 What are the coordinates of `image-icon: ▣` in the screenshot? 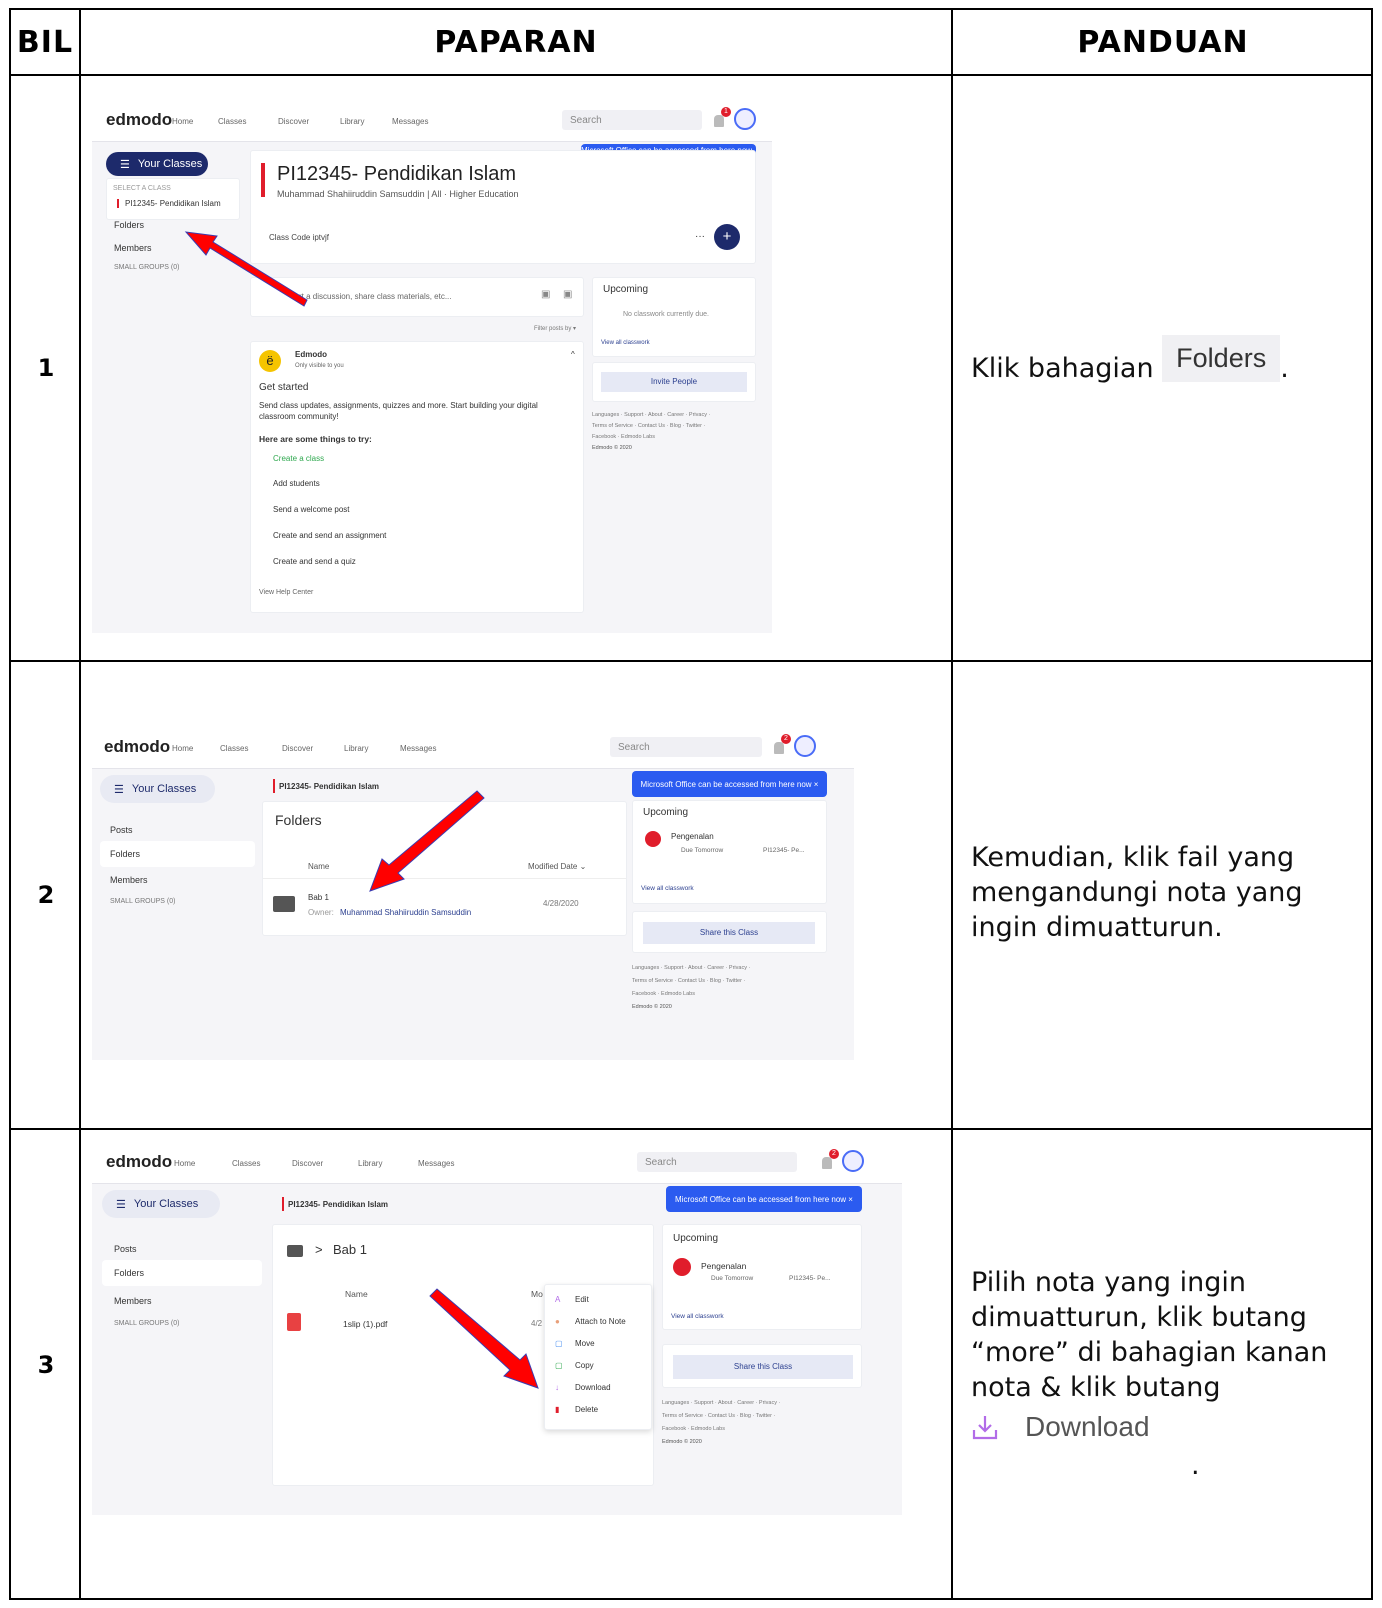 It's located at (545, 294).